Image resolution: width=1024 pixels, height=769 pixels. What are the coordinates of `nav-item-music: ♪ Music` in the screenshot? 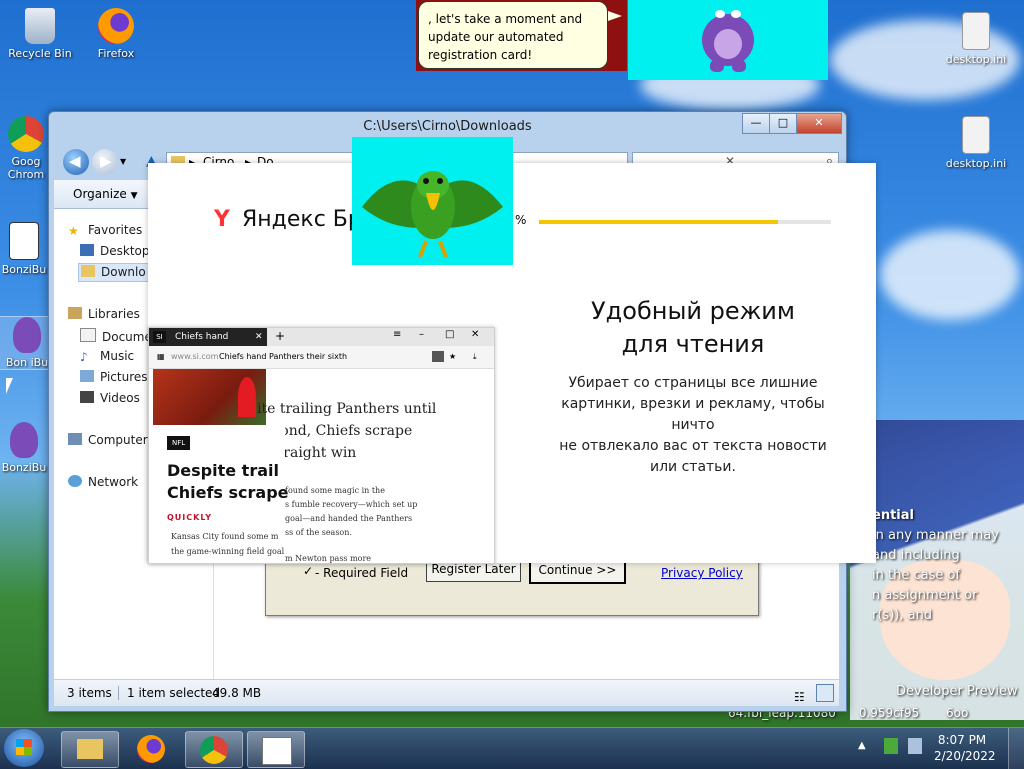 It's located at (107, 356).